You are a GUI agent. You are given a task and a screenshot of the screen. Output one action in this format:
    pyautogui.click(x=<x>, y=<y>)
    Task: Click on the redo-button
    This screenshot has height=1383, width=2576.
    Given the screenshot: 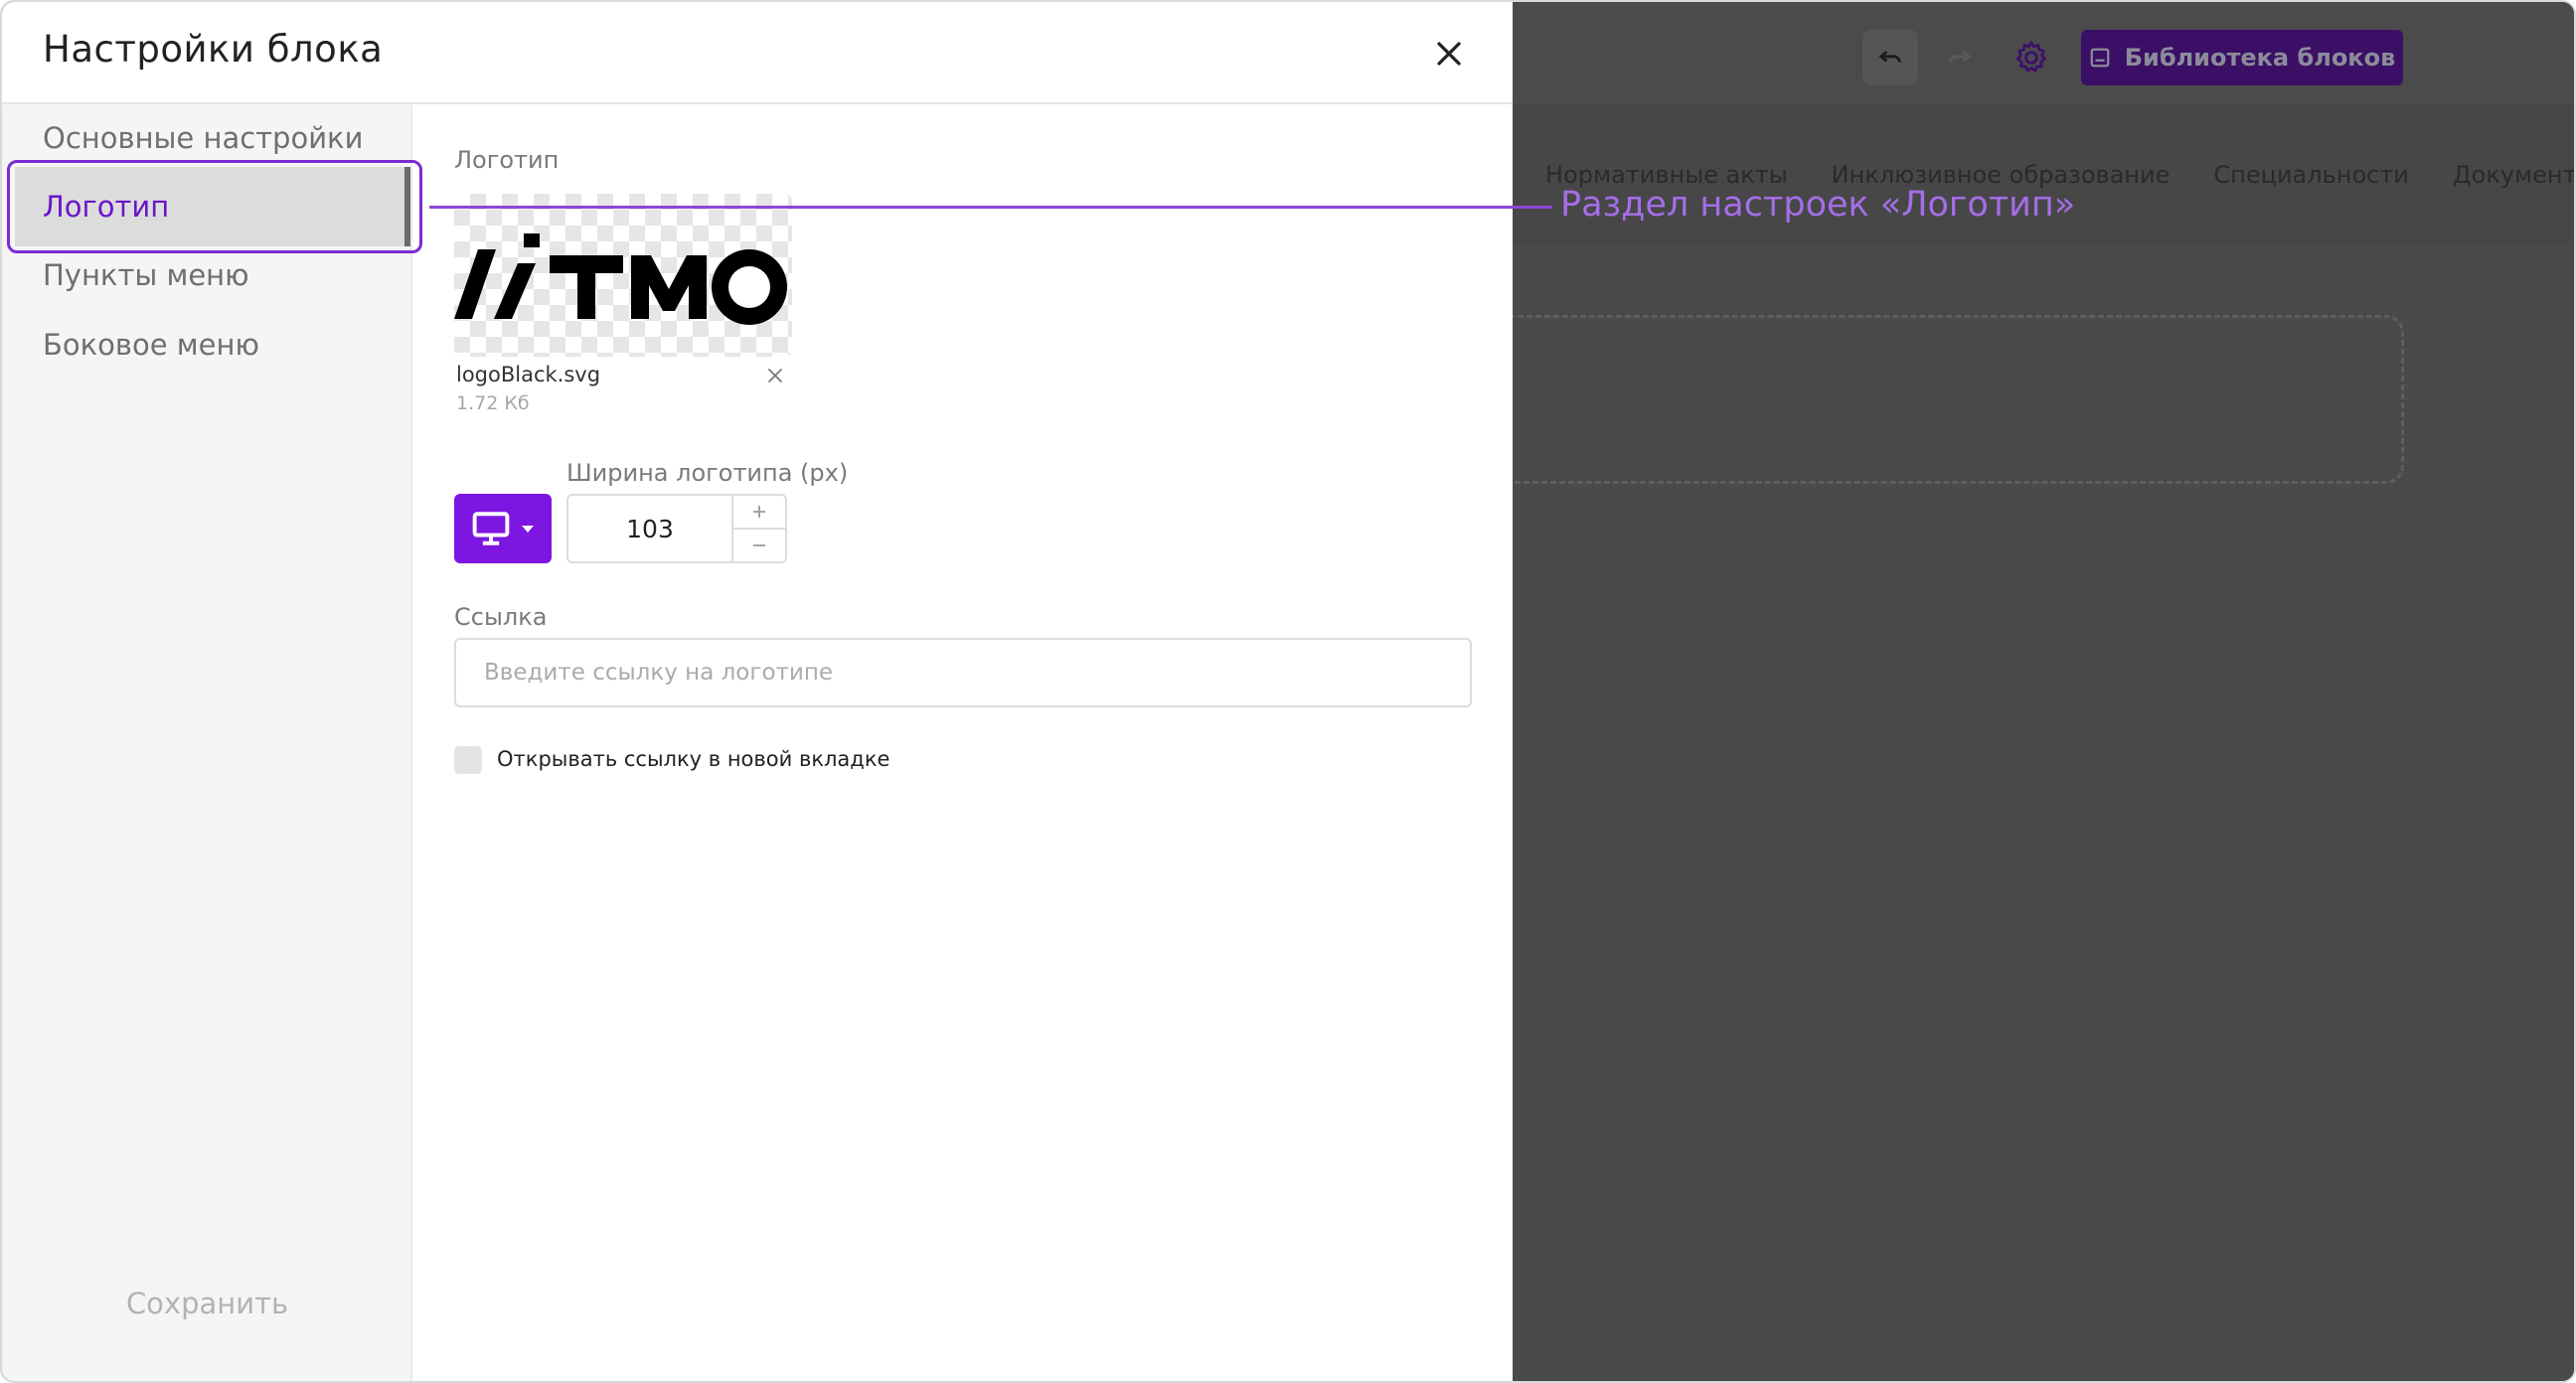 What is the action you would take?
    pyautogui.click(x=1960, y=58)
    